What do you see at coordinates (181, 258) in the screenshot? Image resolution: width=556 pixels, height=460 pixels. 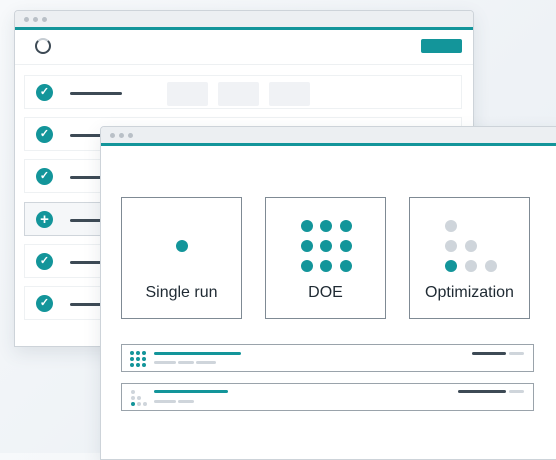 I see `single-run-card: Single run` at bounding box center [181, 258].